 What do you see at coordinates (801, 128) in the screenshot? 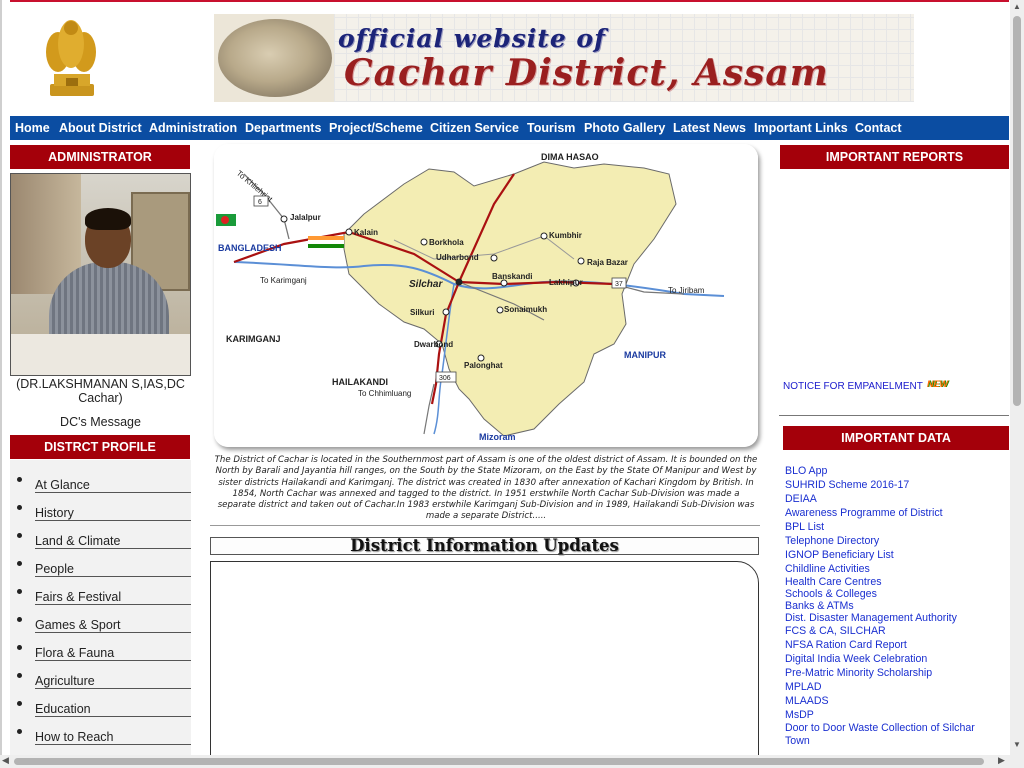
I see `nav-important-links: Important Links` at bounding box center [801, 128].